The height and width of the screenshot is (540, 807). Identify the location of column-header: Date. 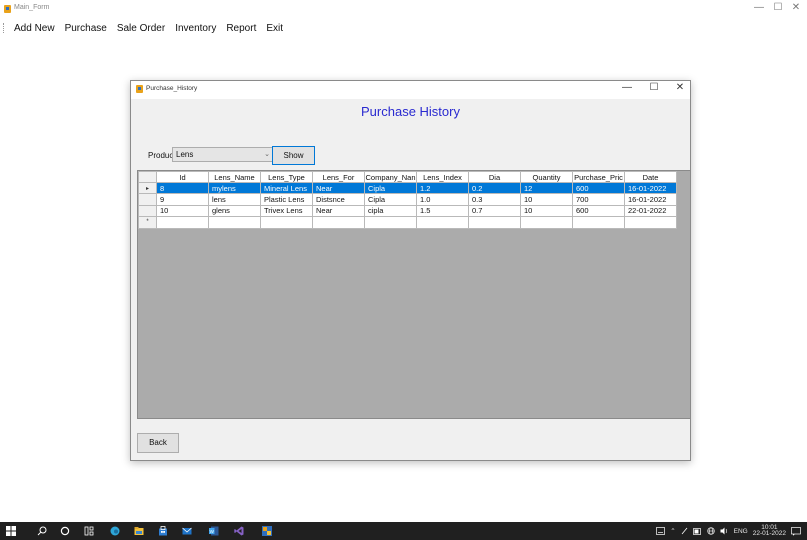
(650, 177).